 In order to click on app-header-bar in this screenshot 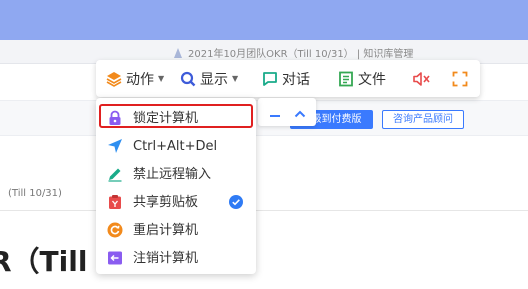, I will do `click(264, 20)`.